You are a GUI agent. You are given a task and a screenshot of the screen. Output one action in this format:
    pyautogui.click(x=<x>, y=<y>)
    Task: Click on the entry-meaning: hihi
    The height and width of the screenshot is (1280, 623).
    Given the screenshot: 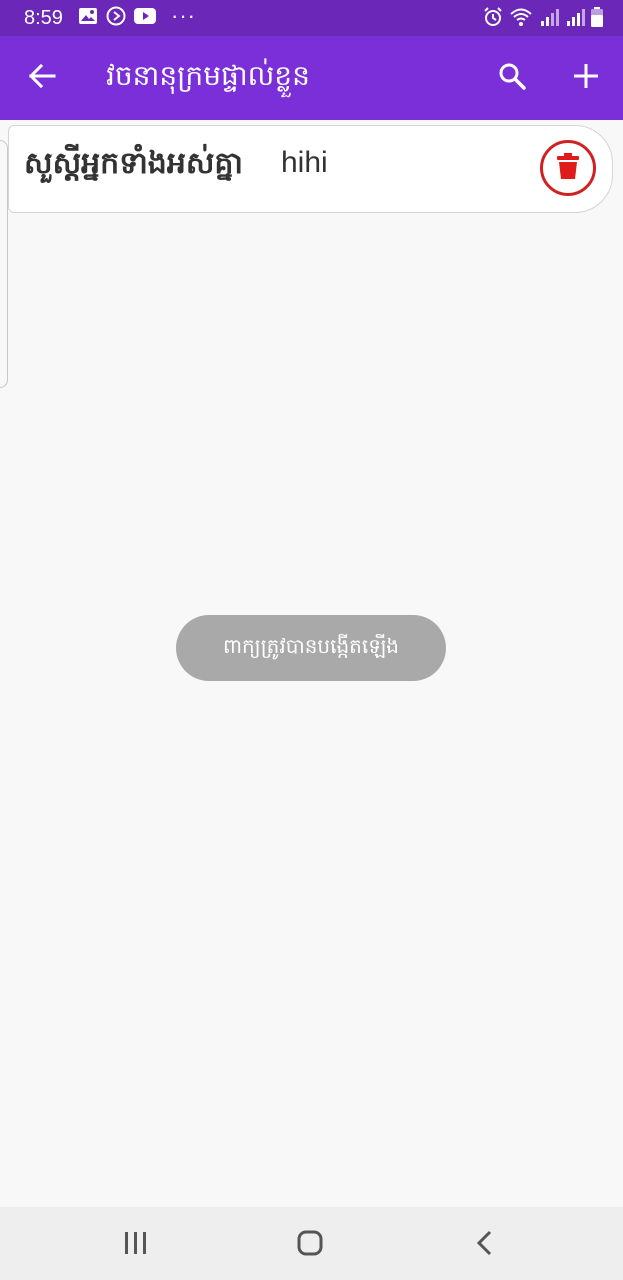 What is the action you would take?
    pyautogui.click(x=304, y=162)
    